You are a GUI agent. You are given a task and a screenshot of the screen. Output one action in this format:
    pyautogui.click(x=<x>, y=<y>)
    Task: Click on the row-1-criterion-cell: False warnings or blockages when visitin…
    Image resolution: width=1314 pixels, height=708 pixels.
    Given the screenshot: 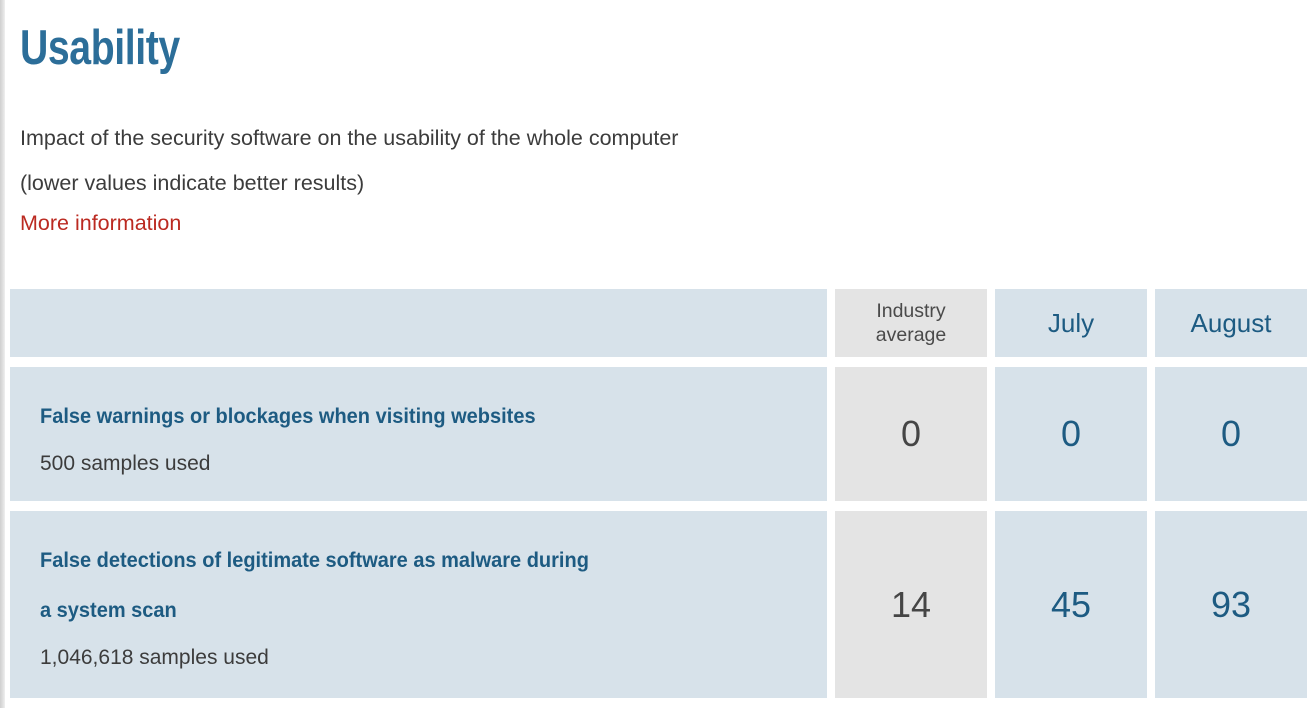 What is the action you would take?
    pyautogui.click(x=418, y=434)
    